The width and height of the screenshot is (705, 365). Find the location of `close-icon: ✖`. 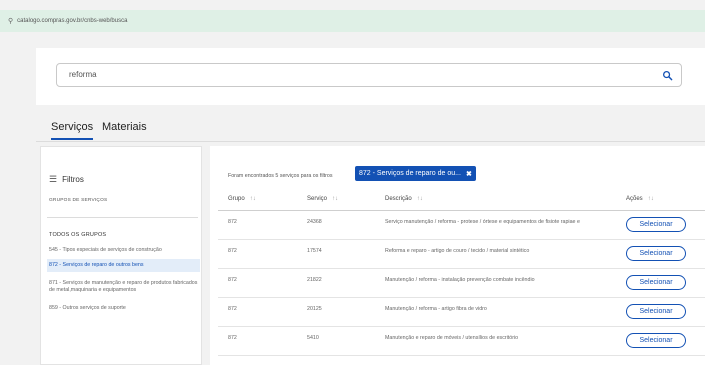

close-icon: ✖ is located at coordinates (469, 174).